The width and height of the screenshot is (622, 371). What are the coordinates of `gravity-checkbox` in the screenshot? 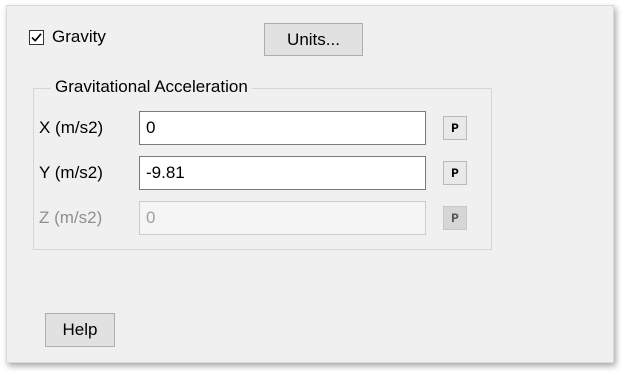 It's located at (36, 37).